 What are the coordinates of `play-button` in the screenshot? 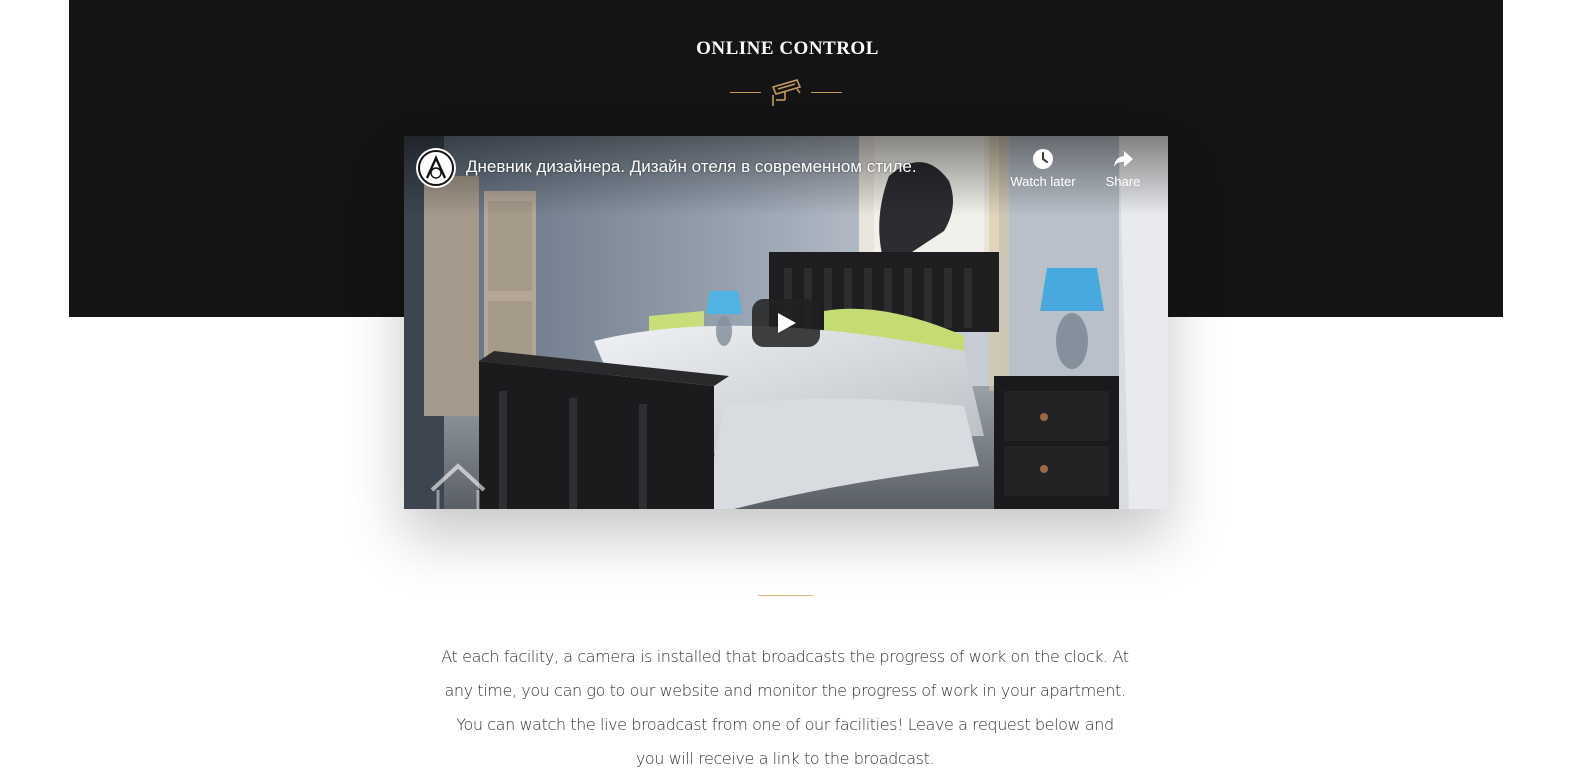 It's located at (786, 323).